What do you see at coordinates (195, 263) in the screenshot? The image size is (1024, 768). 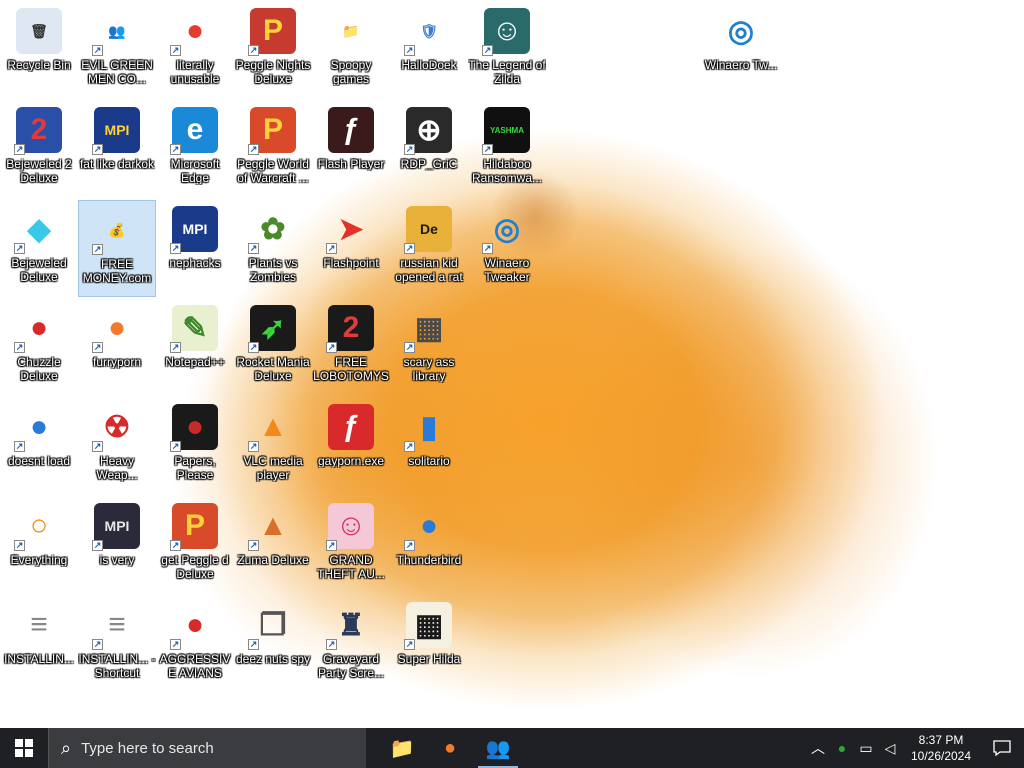 I see `desktop-icon-label: nephacks` at bounding box center [195, 263].